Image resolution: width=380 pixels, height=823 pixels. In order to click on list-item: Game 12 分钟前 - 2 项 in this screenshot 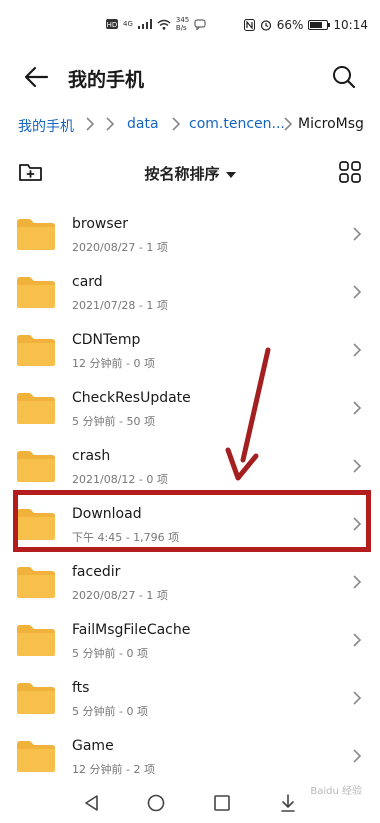, I will do `click(190, 756)`.